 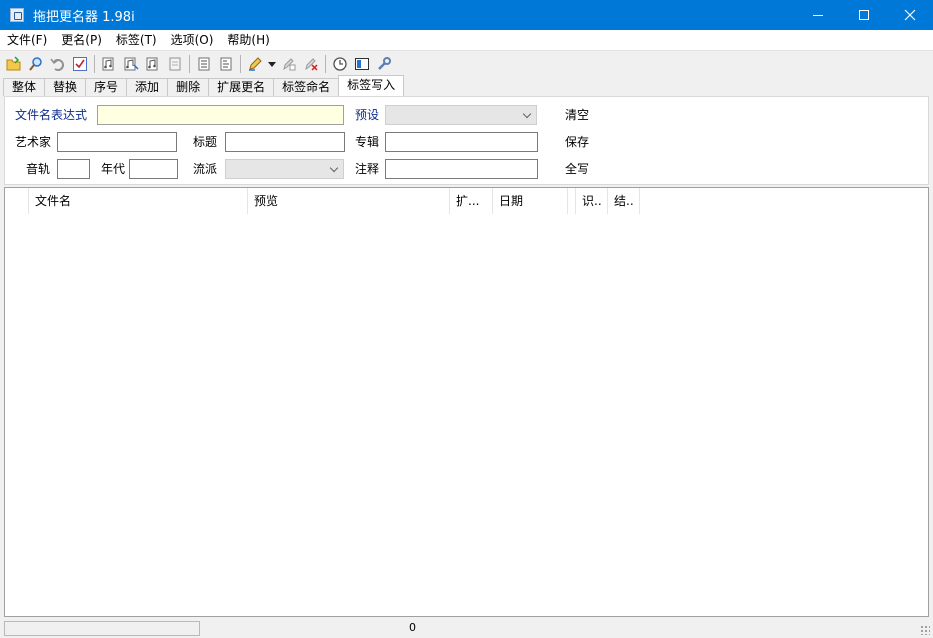 What do you see at coordinates (17, 15) in the screenshot?
I see `app-icon` at bounding box center [17, 15].